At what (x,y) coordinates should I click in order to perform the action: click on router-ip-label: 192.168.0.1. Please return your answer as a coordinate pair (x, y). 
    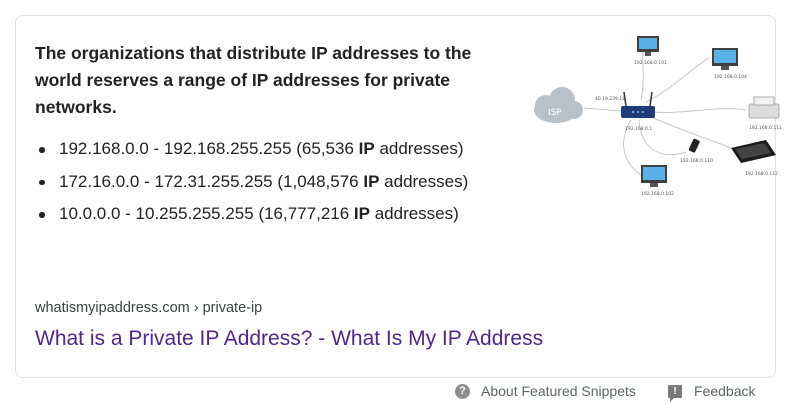
    Looking at the image, I should click on (638, 129).